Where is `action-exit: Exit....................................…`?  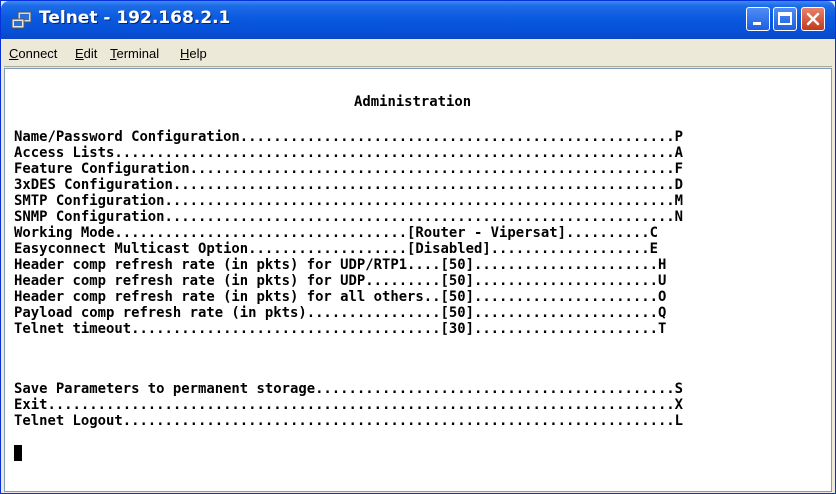
action-exit: Exit....................................… is located at coordinates (349, 405).